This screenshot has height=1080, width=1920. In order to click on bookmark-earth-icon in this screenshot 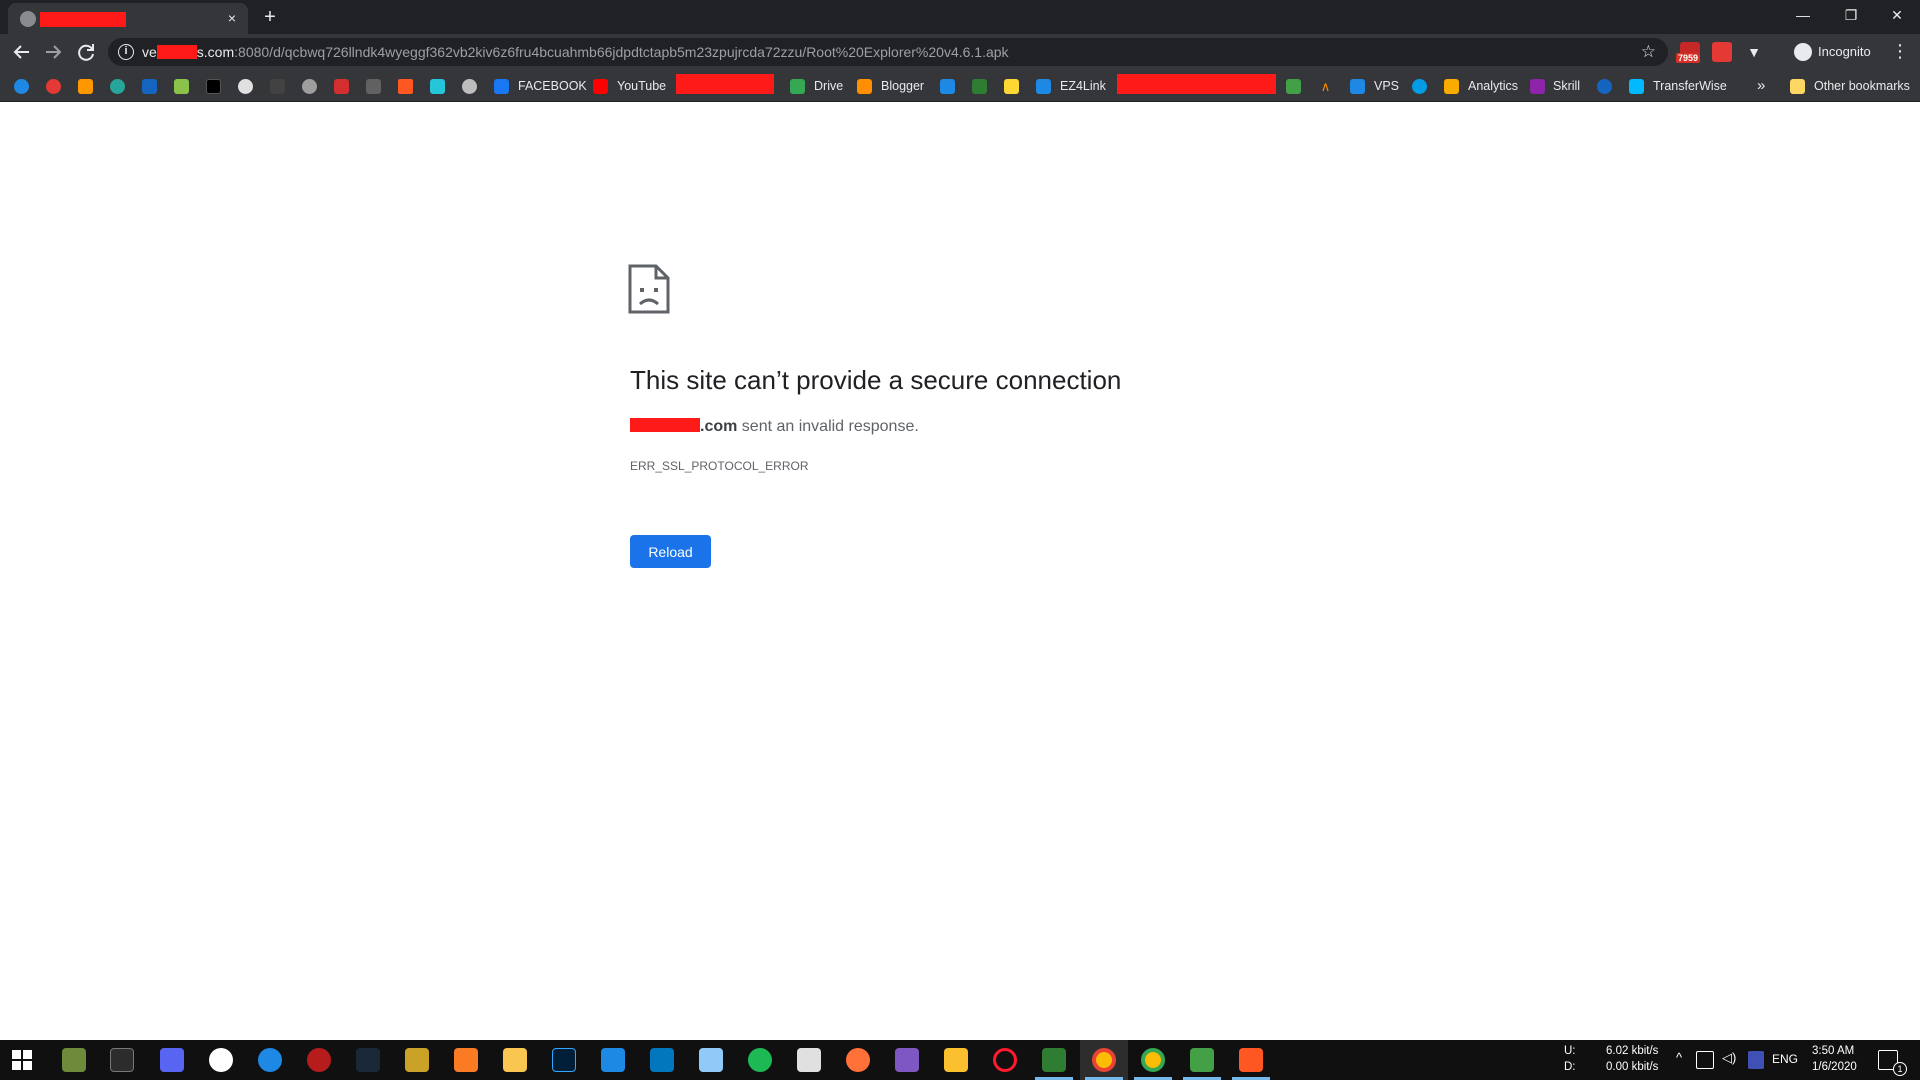, I will do `click(1604, 86)`.